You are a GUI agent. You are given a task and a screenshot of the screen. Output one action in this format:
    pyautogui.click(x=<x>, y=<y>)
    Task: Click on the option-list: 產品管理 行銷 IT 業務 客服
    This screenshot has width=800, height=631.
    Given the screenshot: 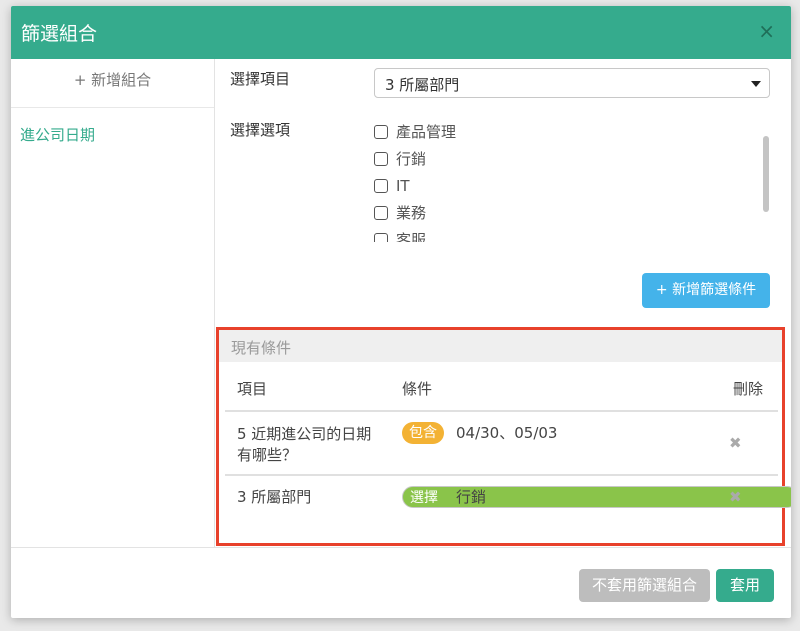 What is the action you would take?
    pyautogui.click(x=573, y=180)
    